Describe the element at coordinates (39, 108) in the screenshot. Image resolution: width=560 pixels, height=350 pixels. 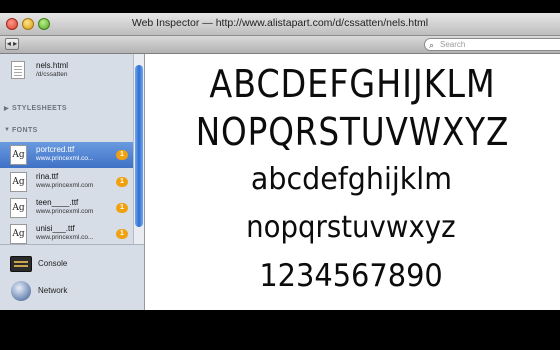
I see `section-stylesheets-label: STYLESHEETS` at that location.